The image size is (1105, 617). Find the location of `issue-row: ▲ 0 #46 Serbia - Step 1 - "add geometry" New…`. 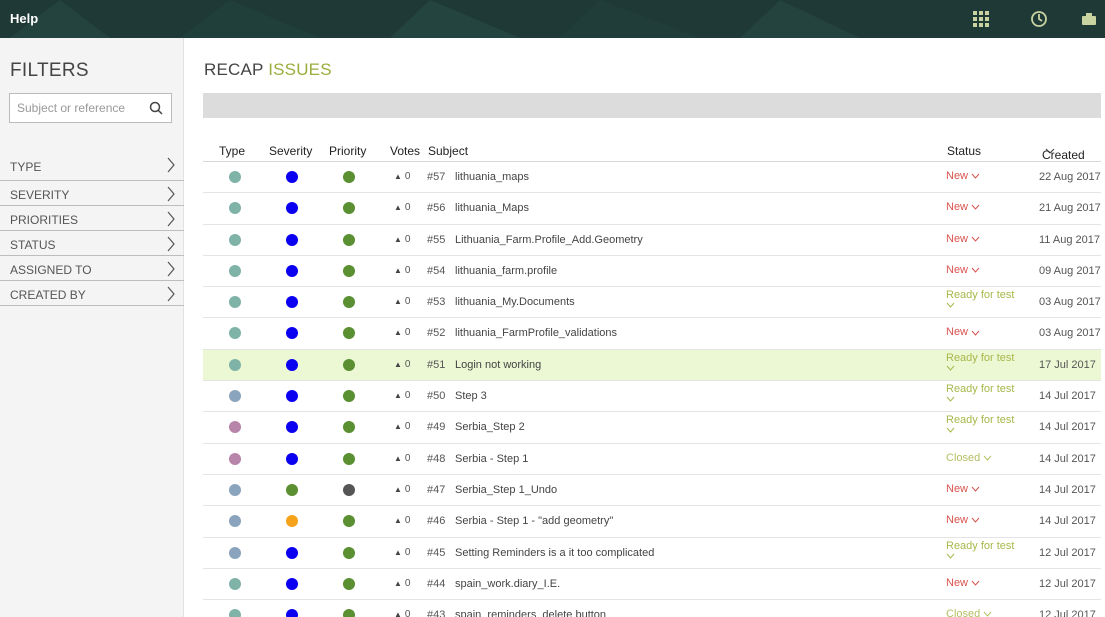

issue-row: ▲ 0 #46 Serbia - Step 1 - "add geometry" New… is located at coordinates (652, 522).